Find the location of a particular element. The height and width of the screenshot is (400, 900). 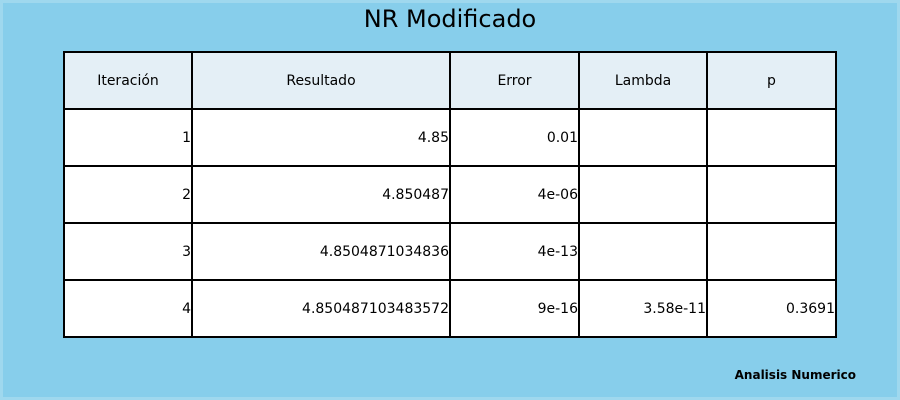

cell-error: 0.01 is located at coordinates (514, 137).